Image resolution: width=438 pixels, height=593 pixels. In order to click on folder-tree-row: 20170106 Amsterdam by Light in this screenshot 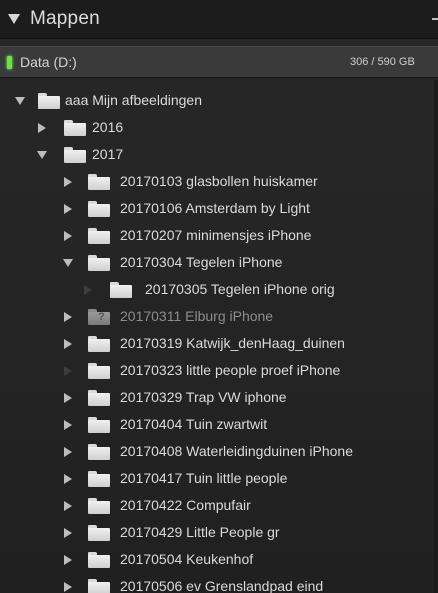, I will do `click(219, 209)`.